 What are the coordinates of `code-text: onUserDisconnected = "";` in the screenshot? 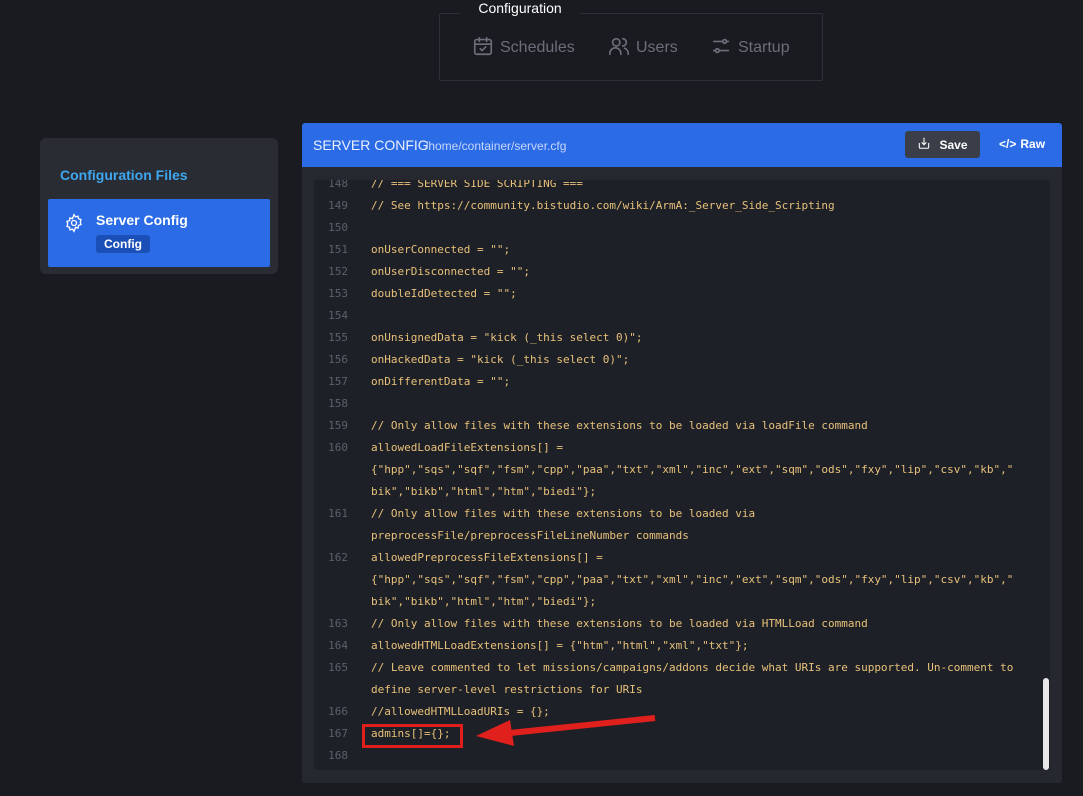 It's located at (450, 271).